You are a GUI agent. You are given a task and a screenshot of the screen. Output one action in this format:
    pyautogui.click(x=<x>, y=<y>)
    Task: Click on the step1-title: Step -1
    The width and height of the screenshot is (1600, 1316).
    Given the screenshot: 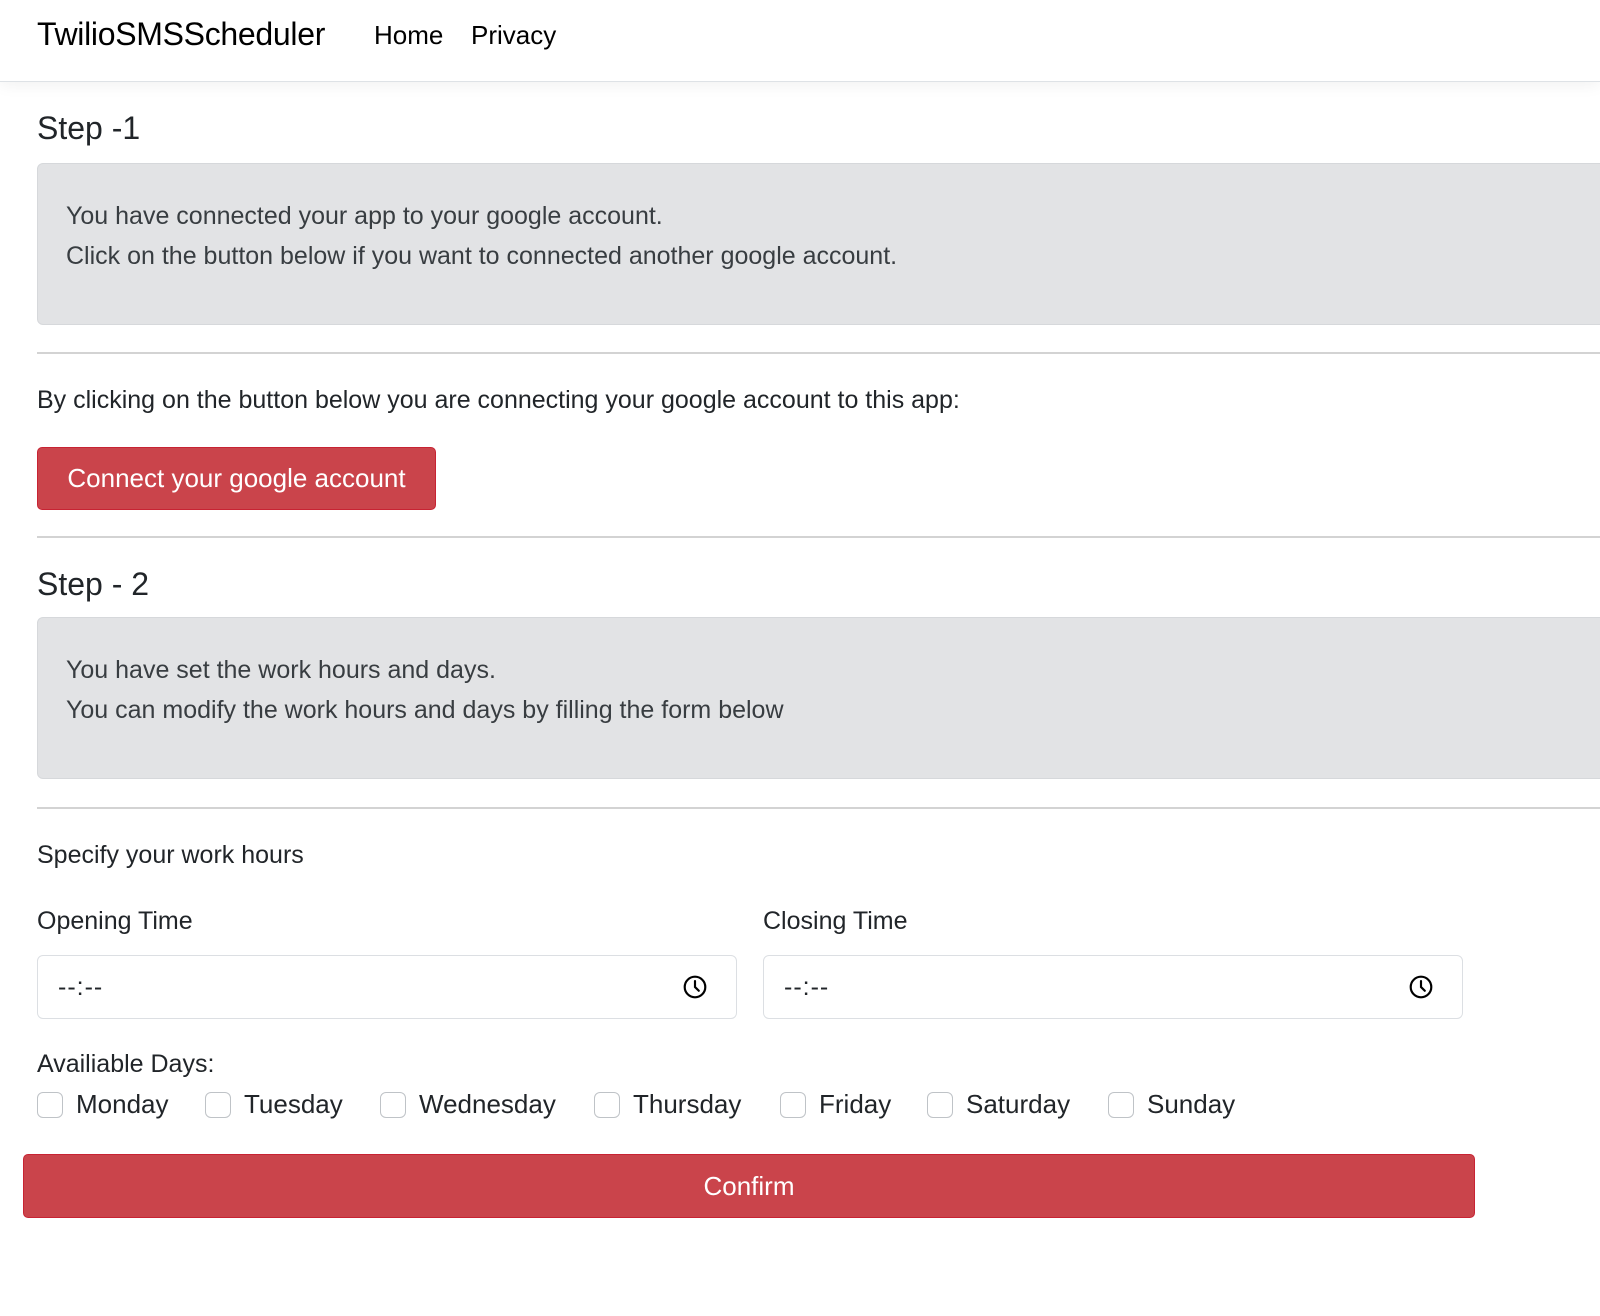 What is the action you would take?
    pyautogui.click(x=89, y=128)
    